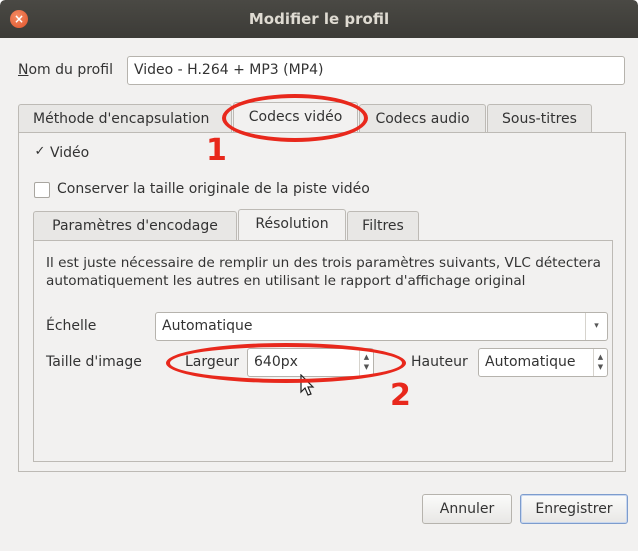  What do you see at coordinates (71, 326) in the screenshot?
I see `scale-label: Échelle` at bounding box center [71, 326].